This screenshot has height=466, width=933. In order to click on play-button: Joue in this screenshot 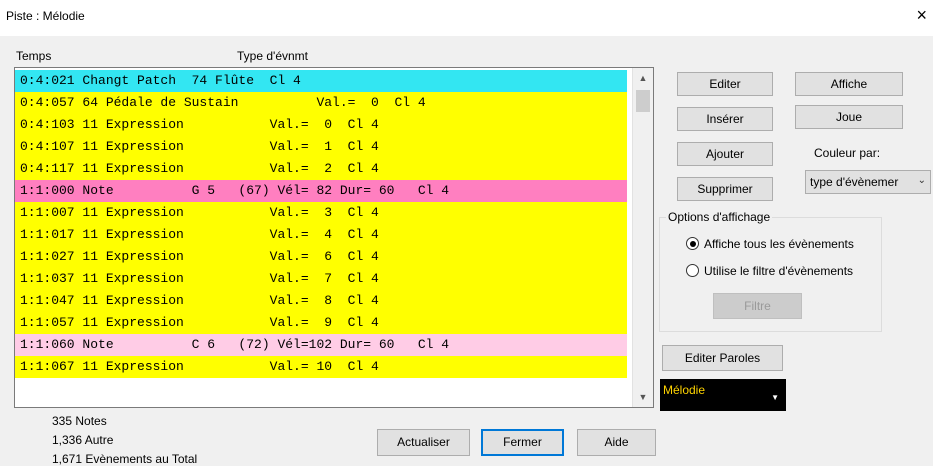, I will do `click(849, 117)`.